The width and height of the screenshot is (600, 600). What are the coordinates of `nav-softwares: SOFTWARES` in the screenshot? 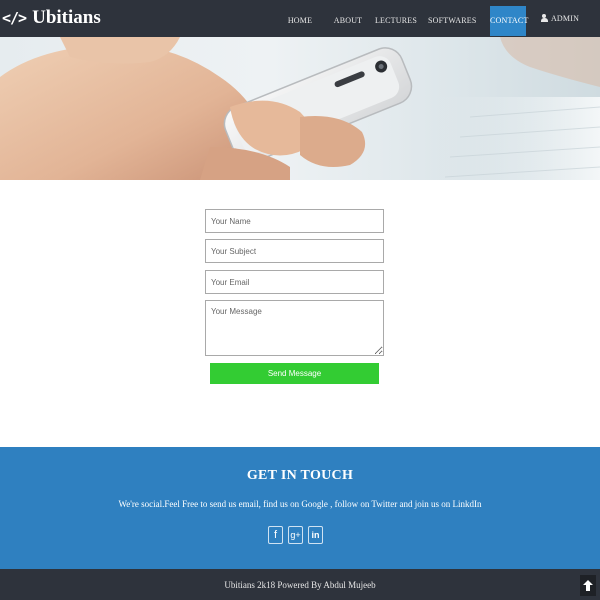 It's located at (452, 21).